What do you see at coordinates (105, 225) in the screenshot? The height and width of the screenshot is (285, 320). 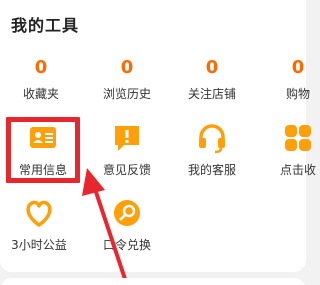 I see `annotation-arrow` at bounding box center [105, 225].